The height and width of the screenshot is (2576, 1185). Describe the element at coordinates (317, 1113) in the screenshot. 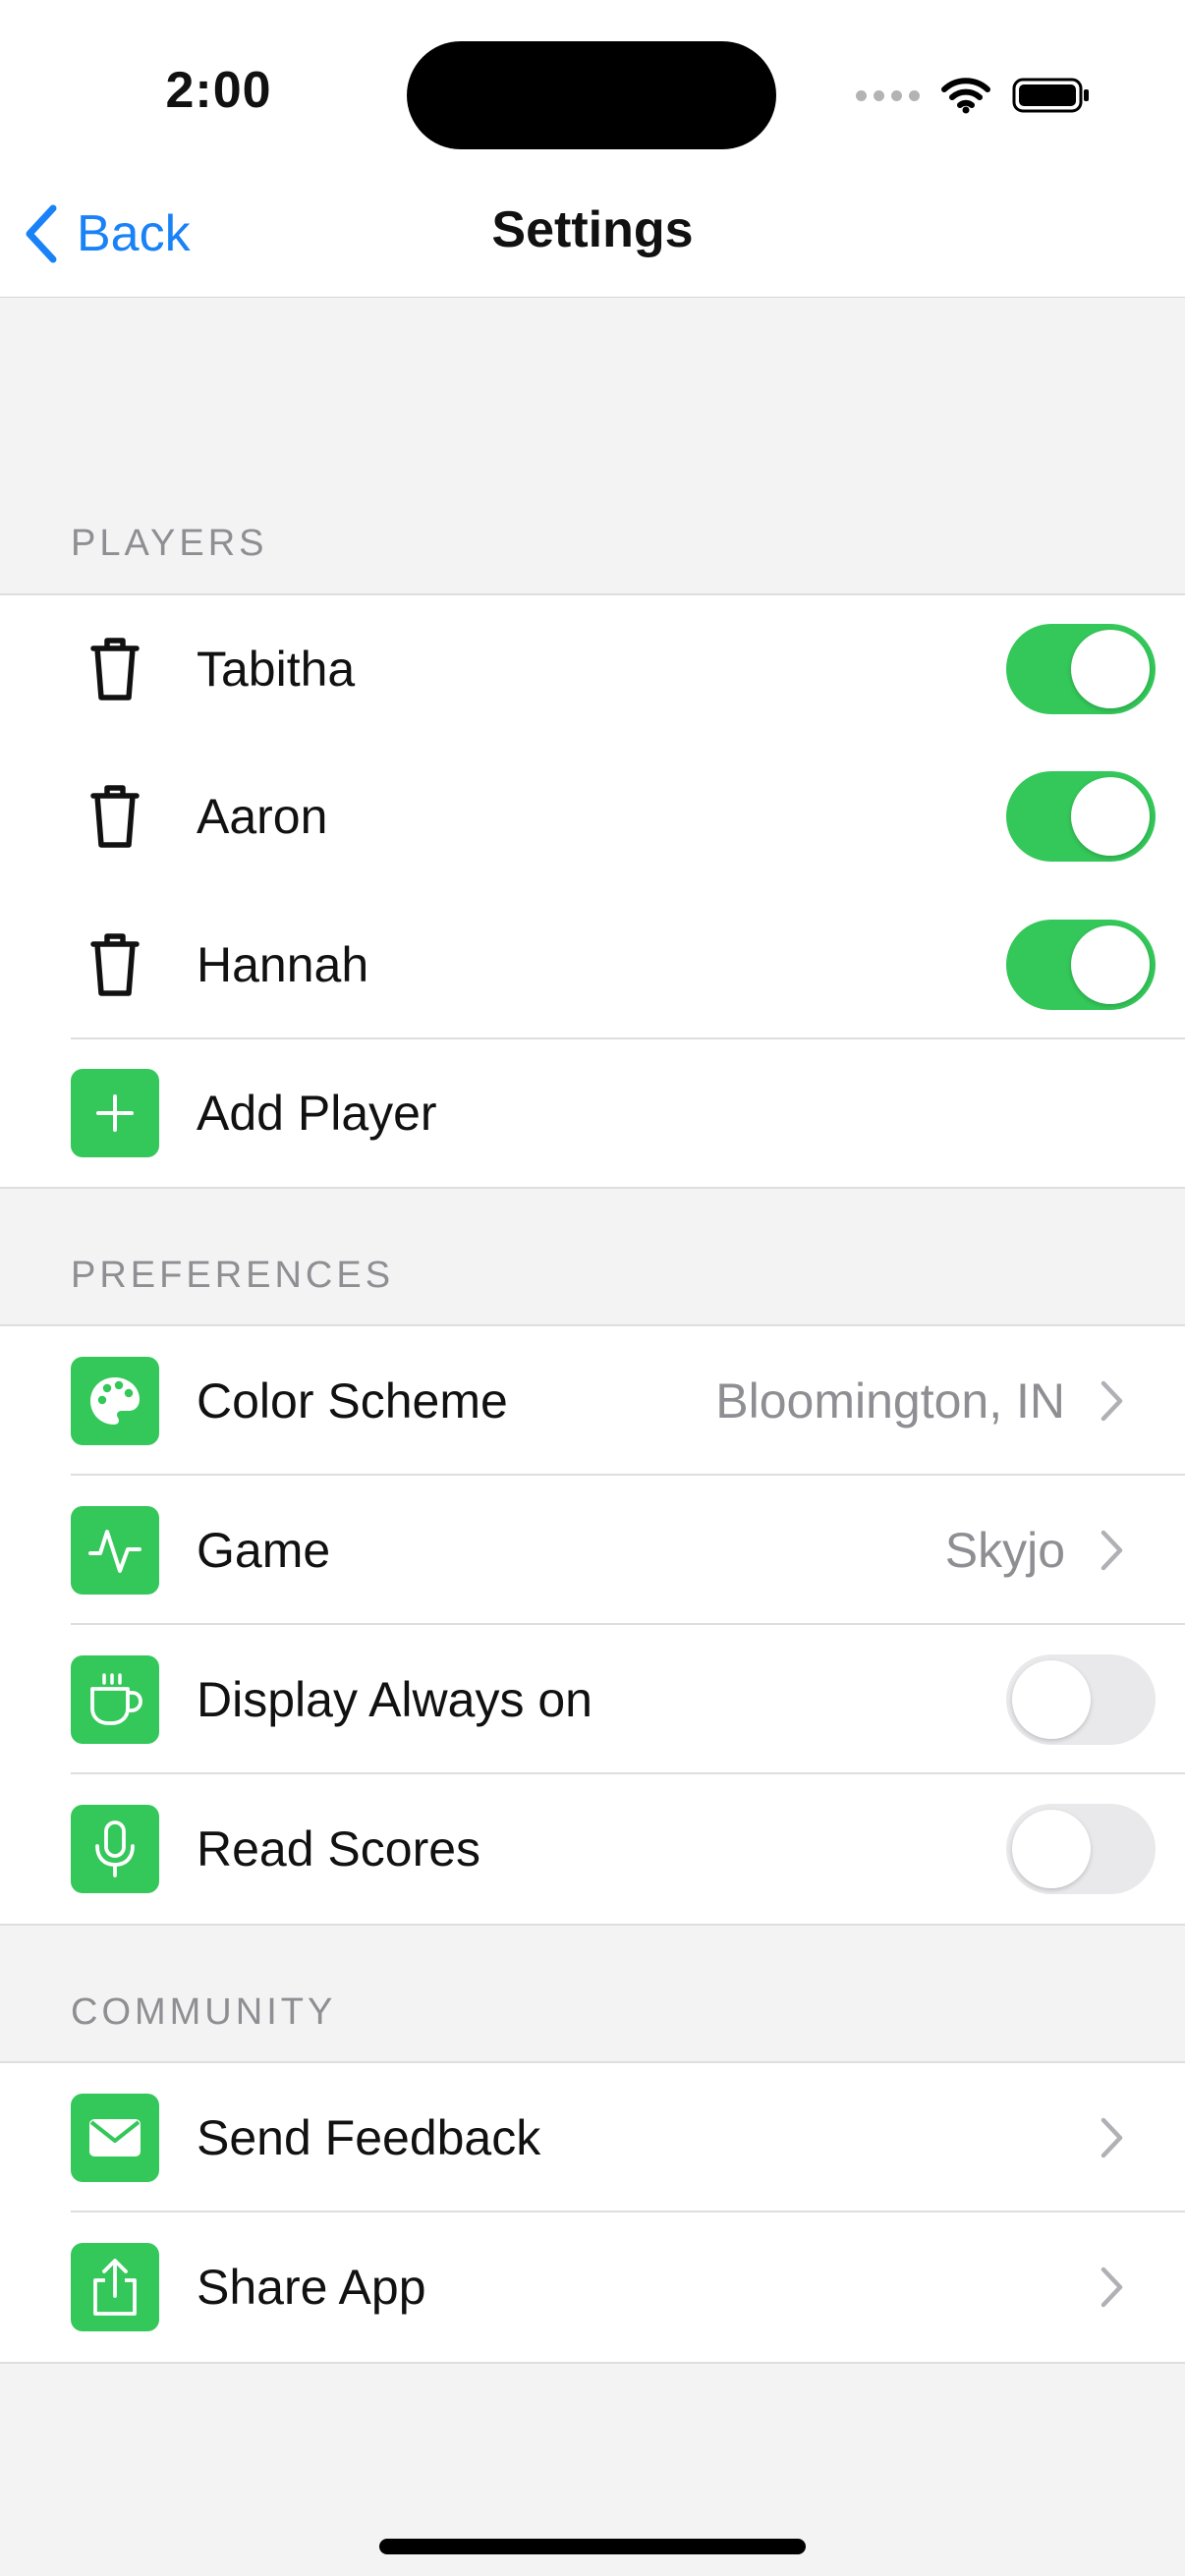

I see `add-player-label: Add Player` at that location.